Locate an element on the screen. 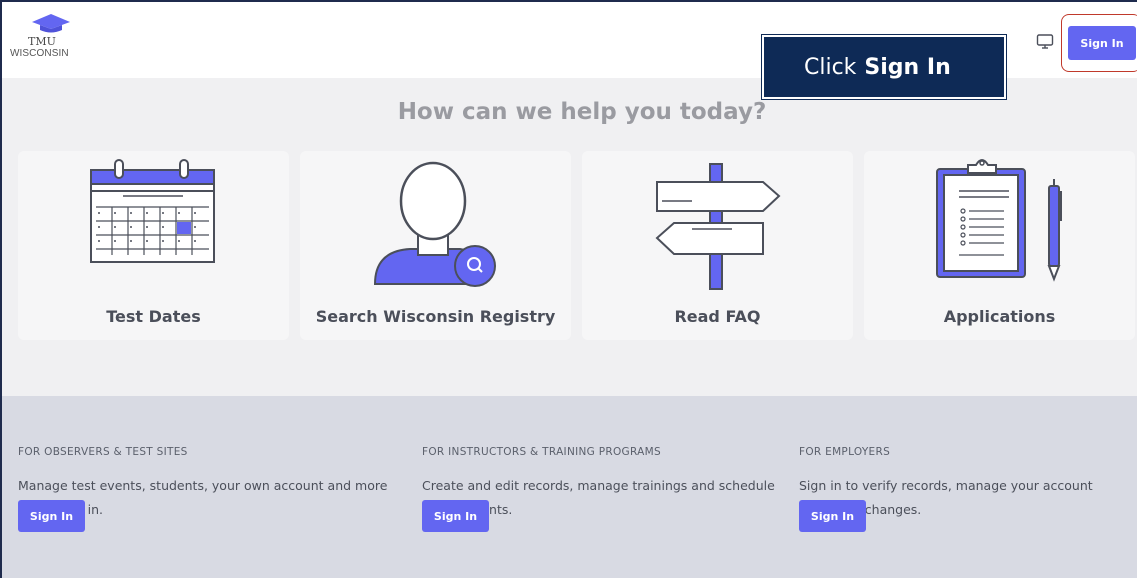 Image resolution: width=1137 pixels, height=578 pixels. clipboard-icon is located at coordinates (999, 220).